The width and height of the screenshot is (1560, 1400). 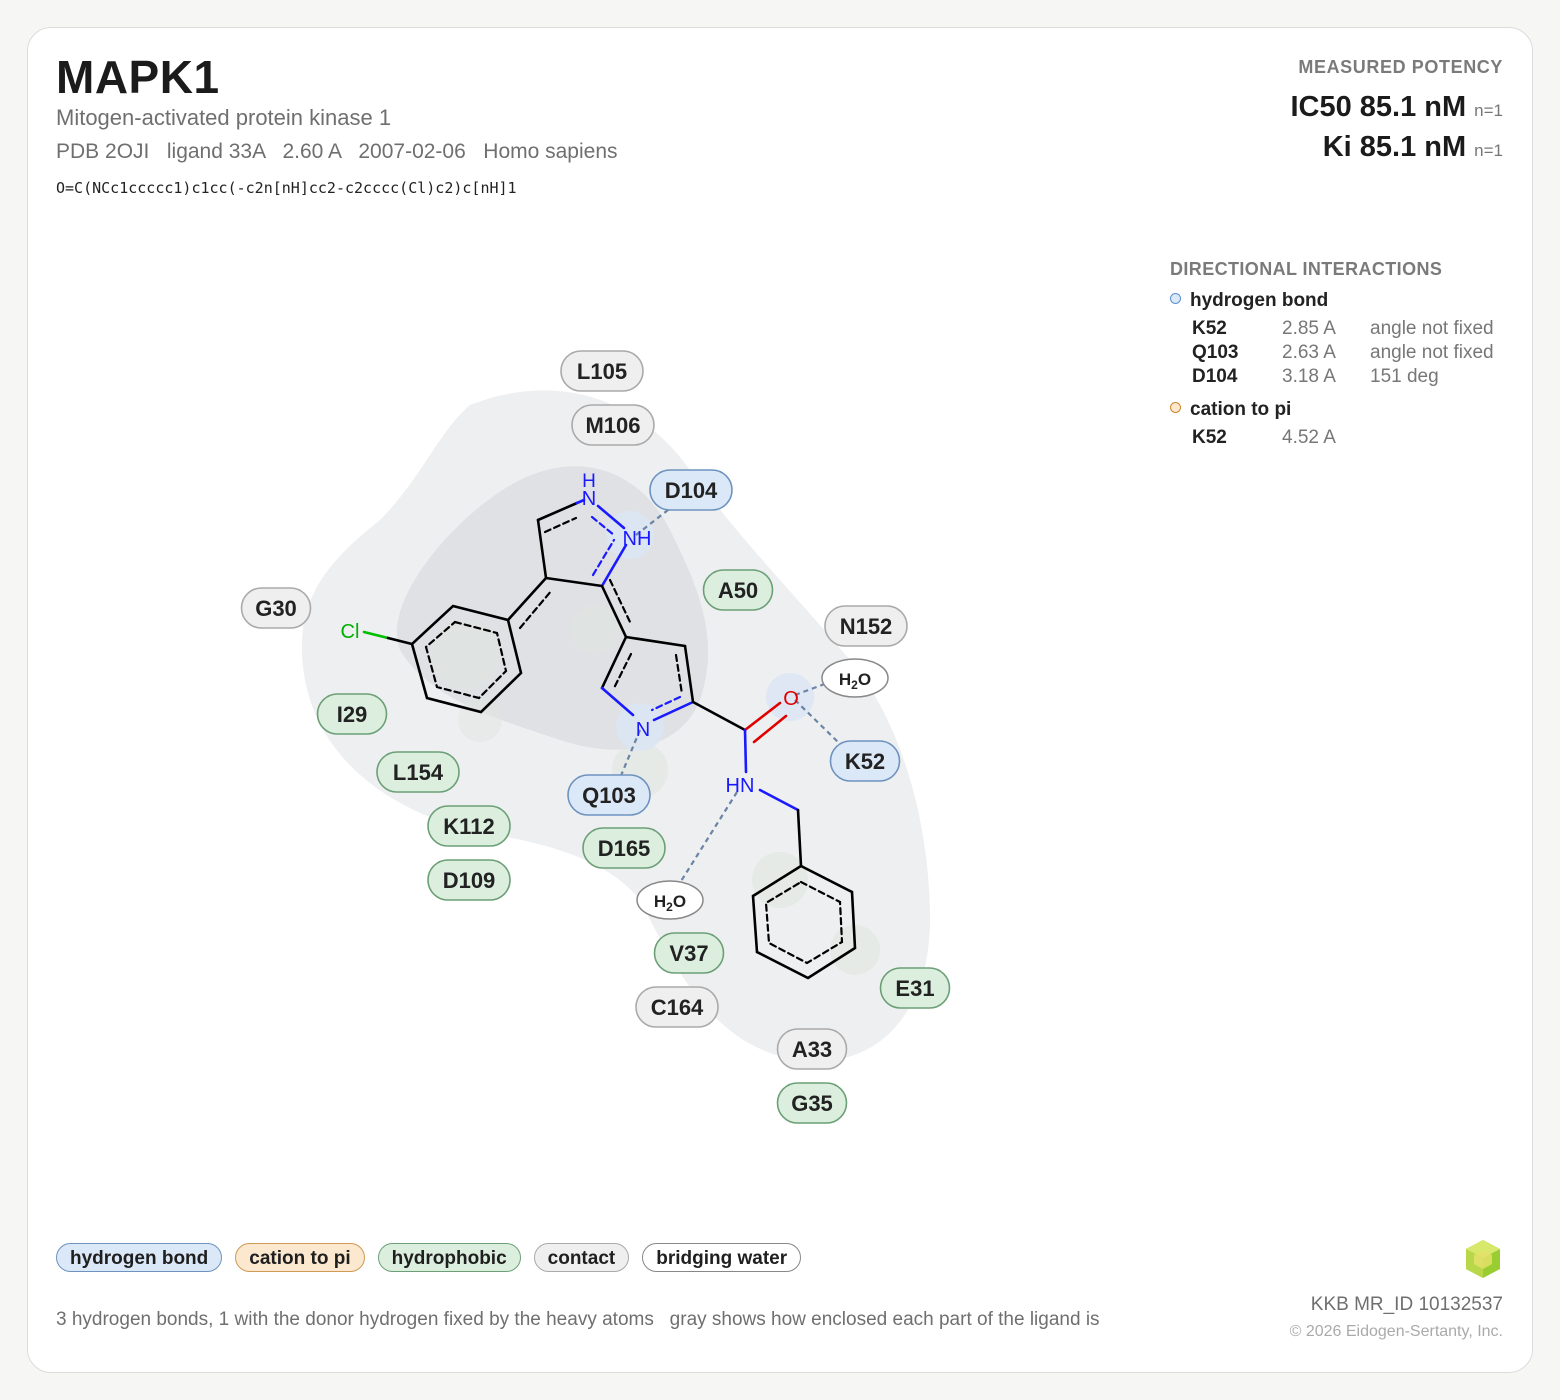 I want to click on residue-label: E31, so click(x=914, y=988).